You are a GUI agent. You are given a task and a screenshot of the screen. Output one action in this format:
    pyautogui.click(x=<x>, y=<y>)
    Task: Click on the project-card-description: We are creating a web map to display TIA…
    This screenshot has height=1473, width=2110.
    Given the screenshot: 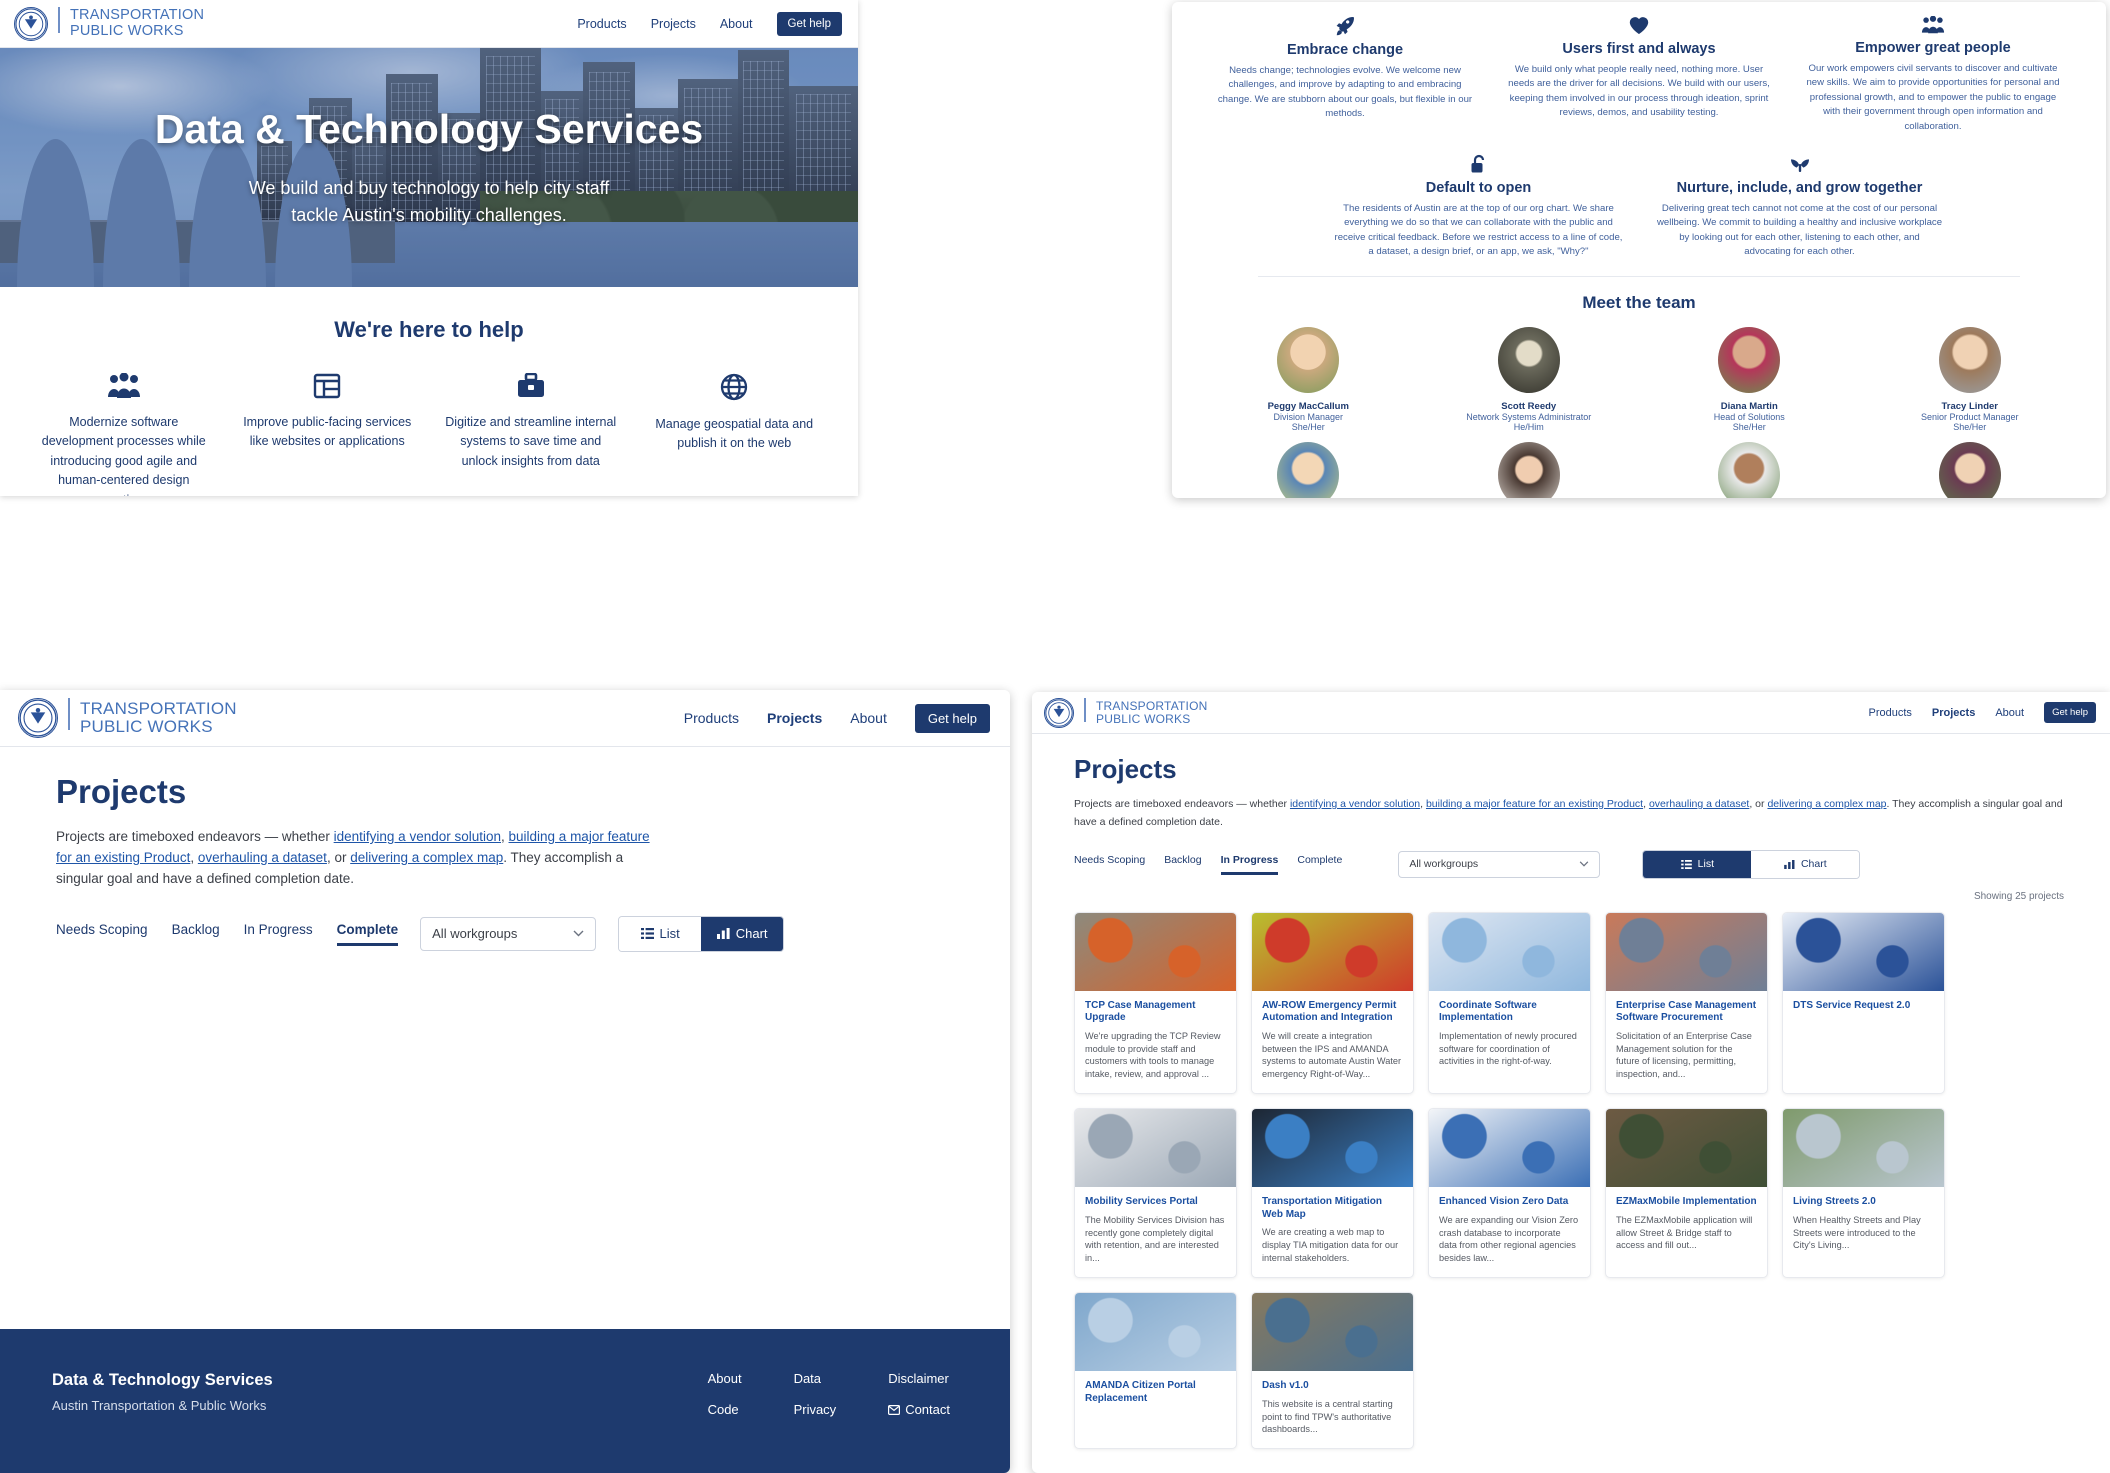 What is the action you would take?
    pyautogui.click(x=1330, y=1245)
    